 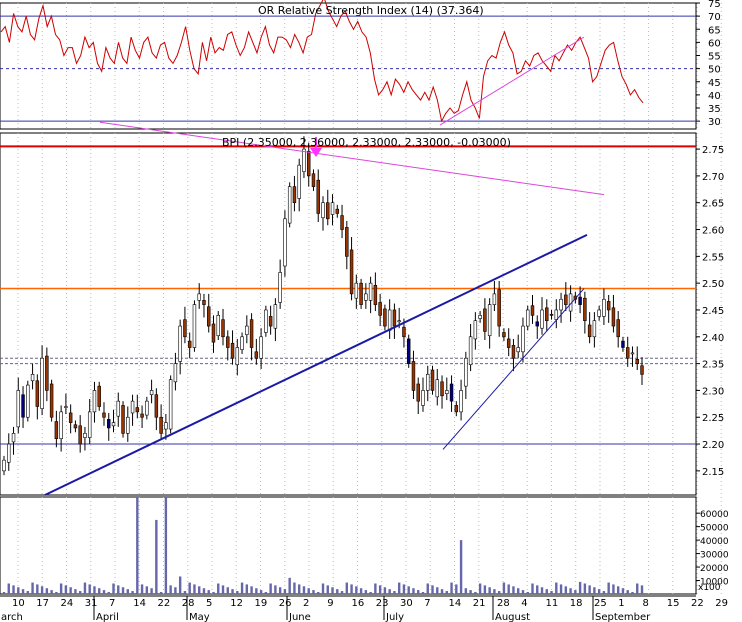 What do you see at coordinates (713, 418) in the screenshot?
I see `price-tick-label: 2.25` at bounding box center [713, 418].